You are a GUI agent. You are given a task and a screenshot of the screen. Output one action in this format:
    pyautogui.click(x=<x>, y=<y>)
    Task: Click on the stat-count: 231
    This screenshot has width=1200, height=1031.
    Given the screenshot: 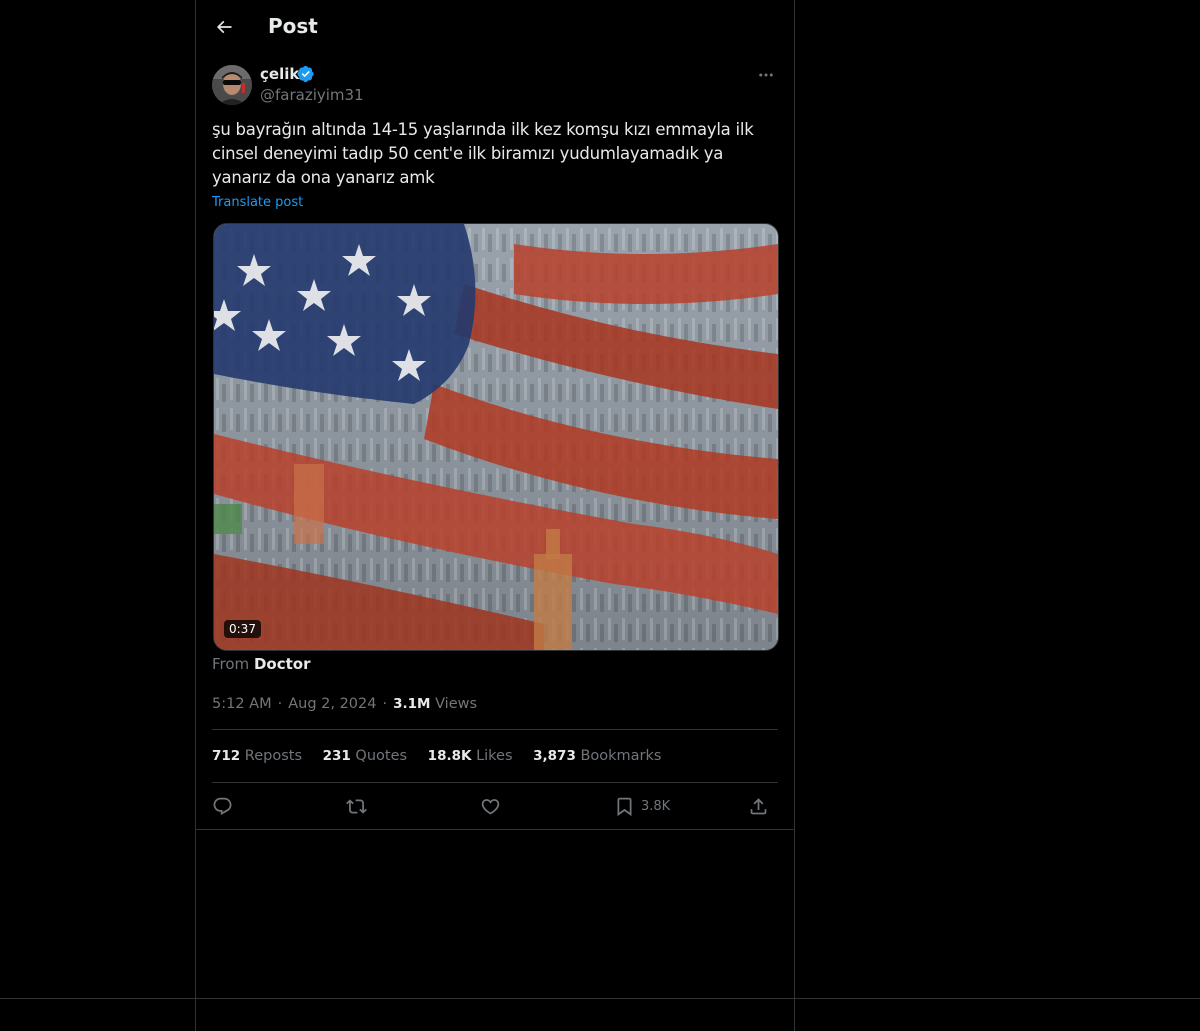 What is the action you would take?
    pyautogui.click(x=336, y=756)
    